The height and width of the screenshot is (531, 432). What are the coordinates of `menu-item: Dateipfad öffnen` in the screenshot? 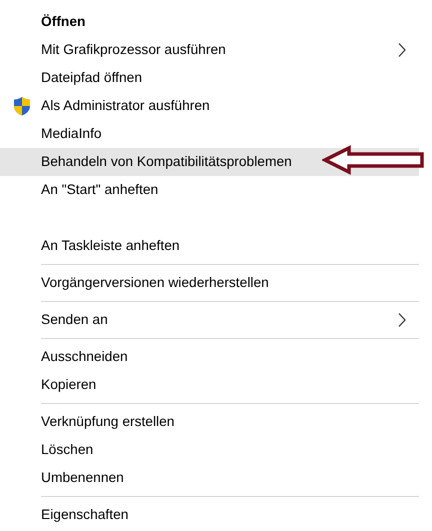 It's located at (209, 78).